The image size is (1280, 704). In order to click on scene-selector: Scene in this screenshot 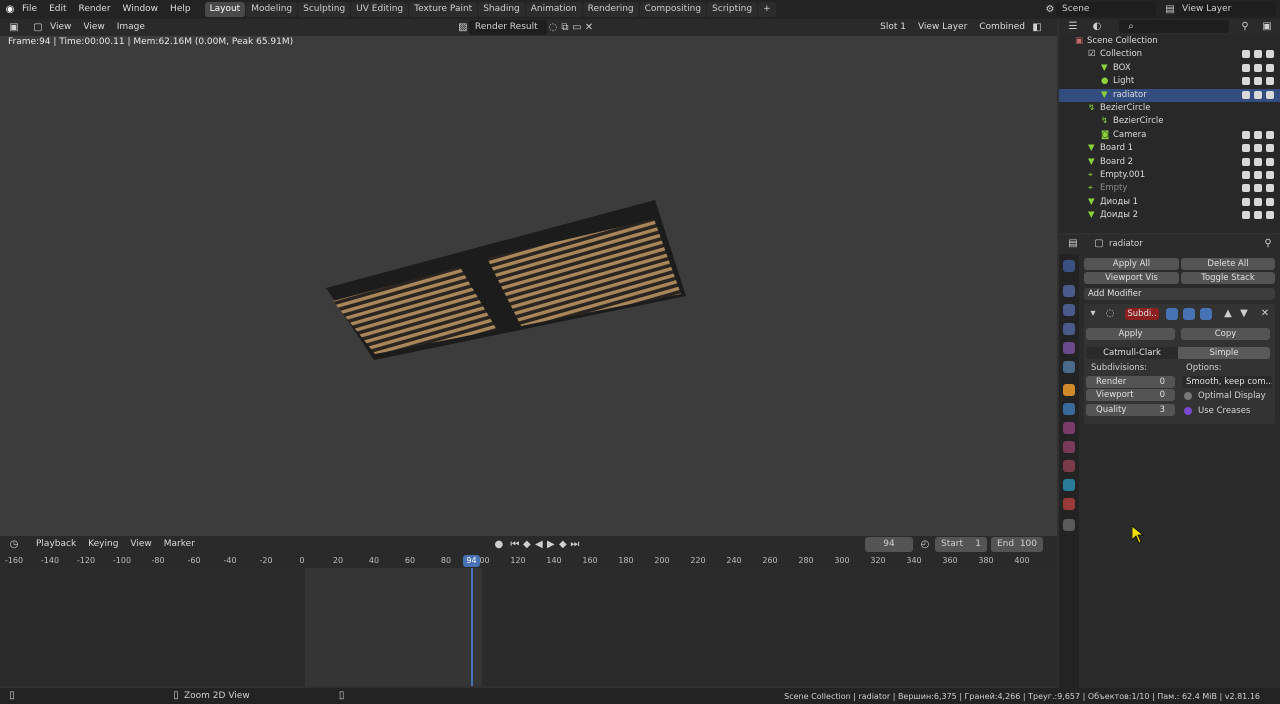, I will do `click(1106, 9)`.